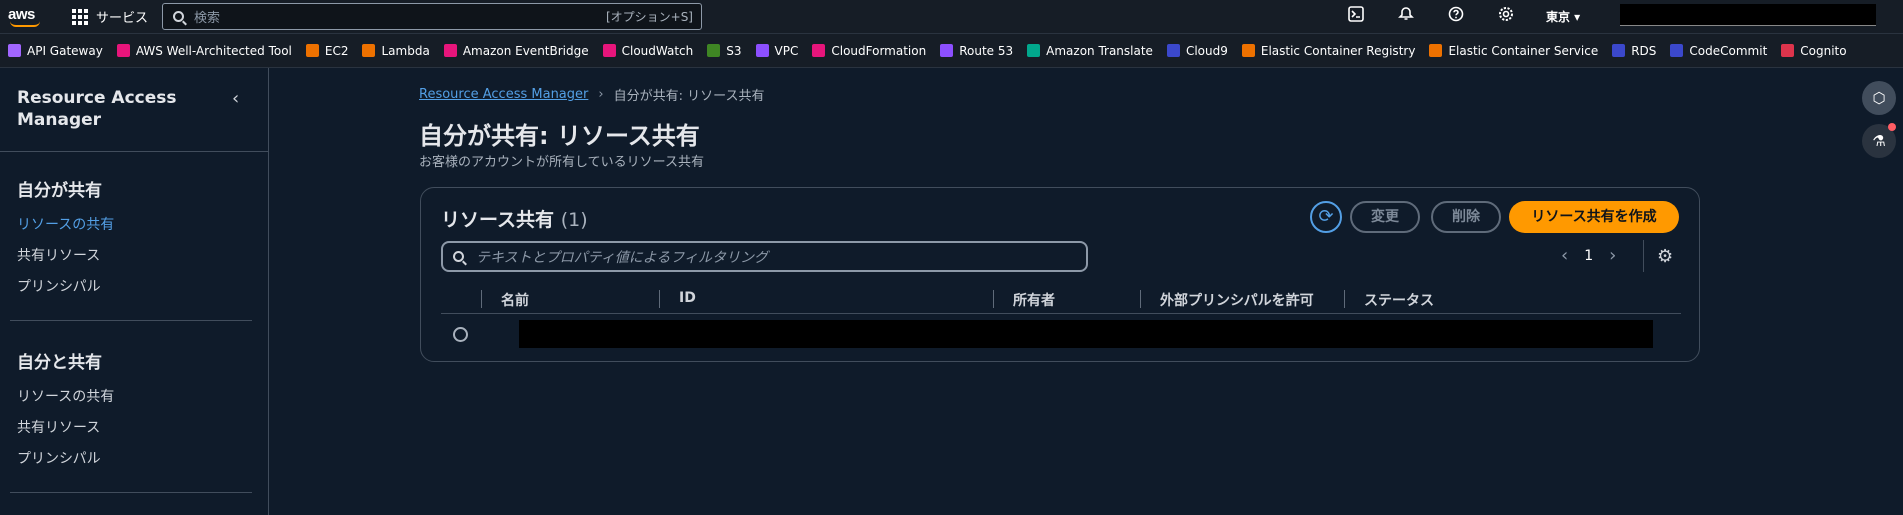 The height and width of the screenshot is (515, 1903). I want to click on favorite-link: CloudWatch, so click(647, 51).